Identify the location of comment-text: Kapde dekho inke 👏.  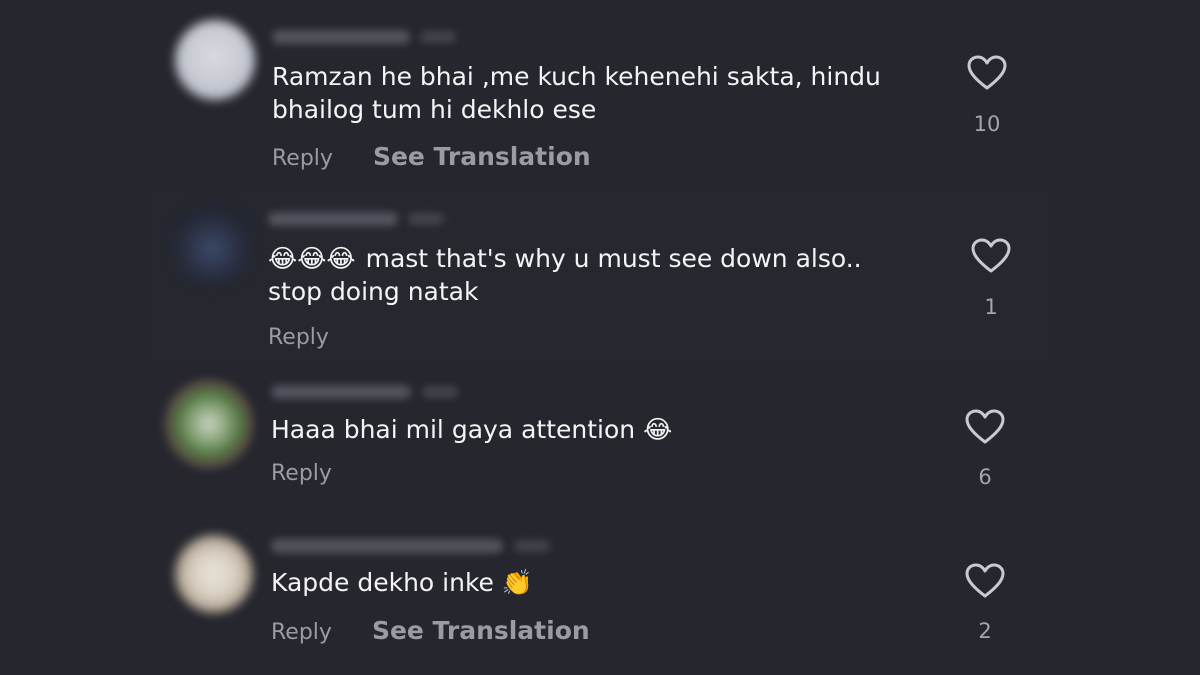
(403, 582).